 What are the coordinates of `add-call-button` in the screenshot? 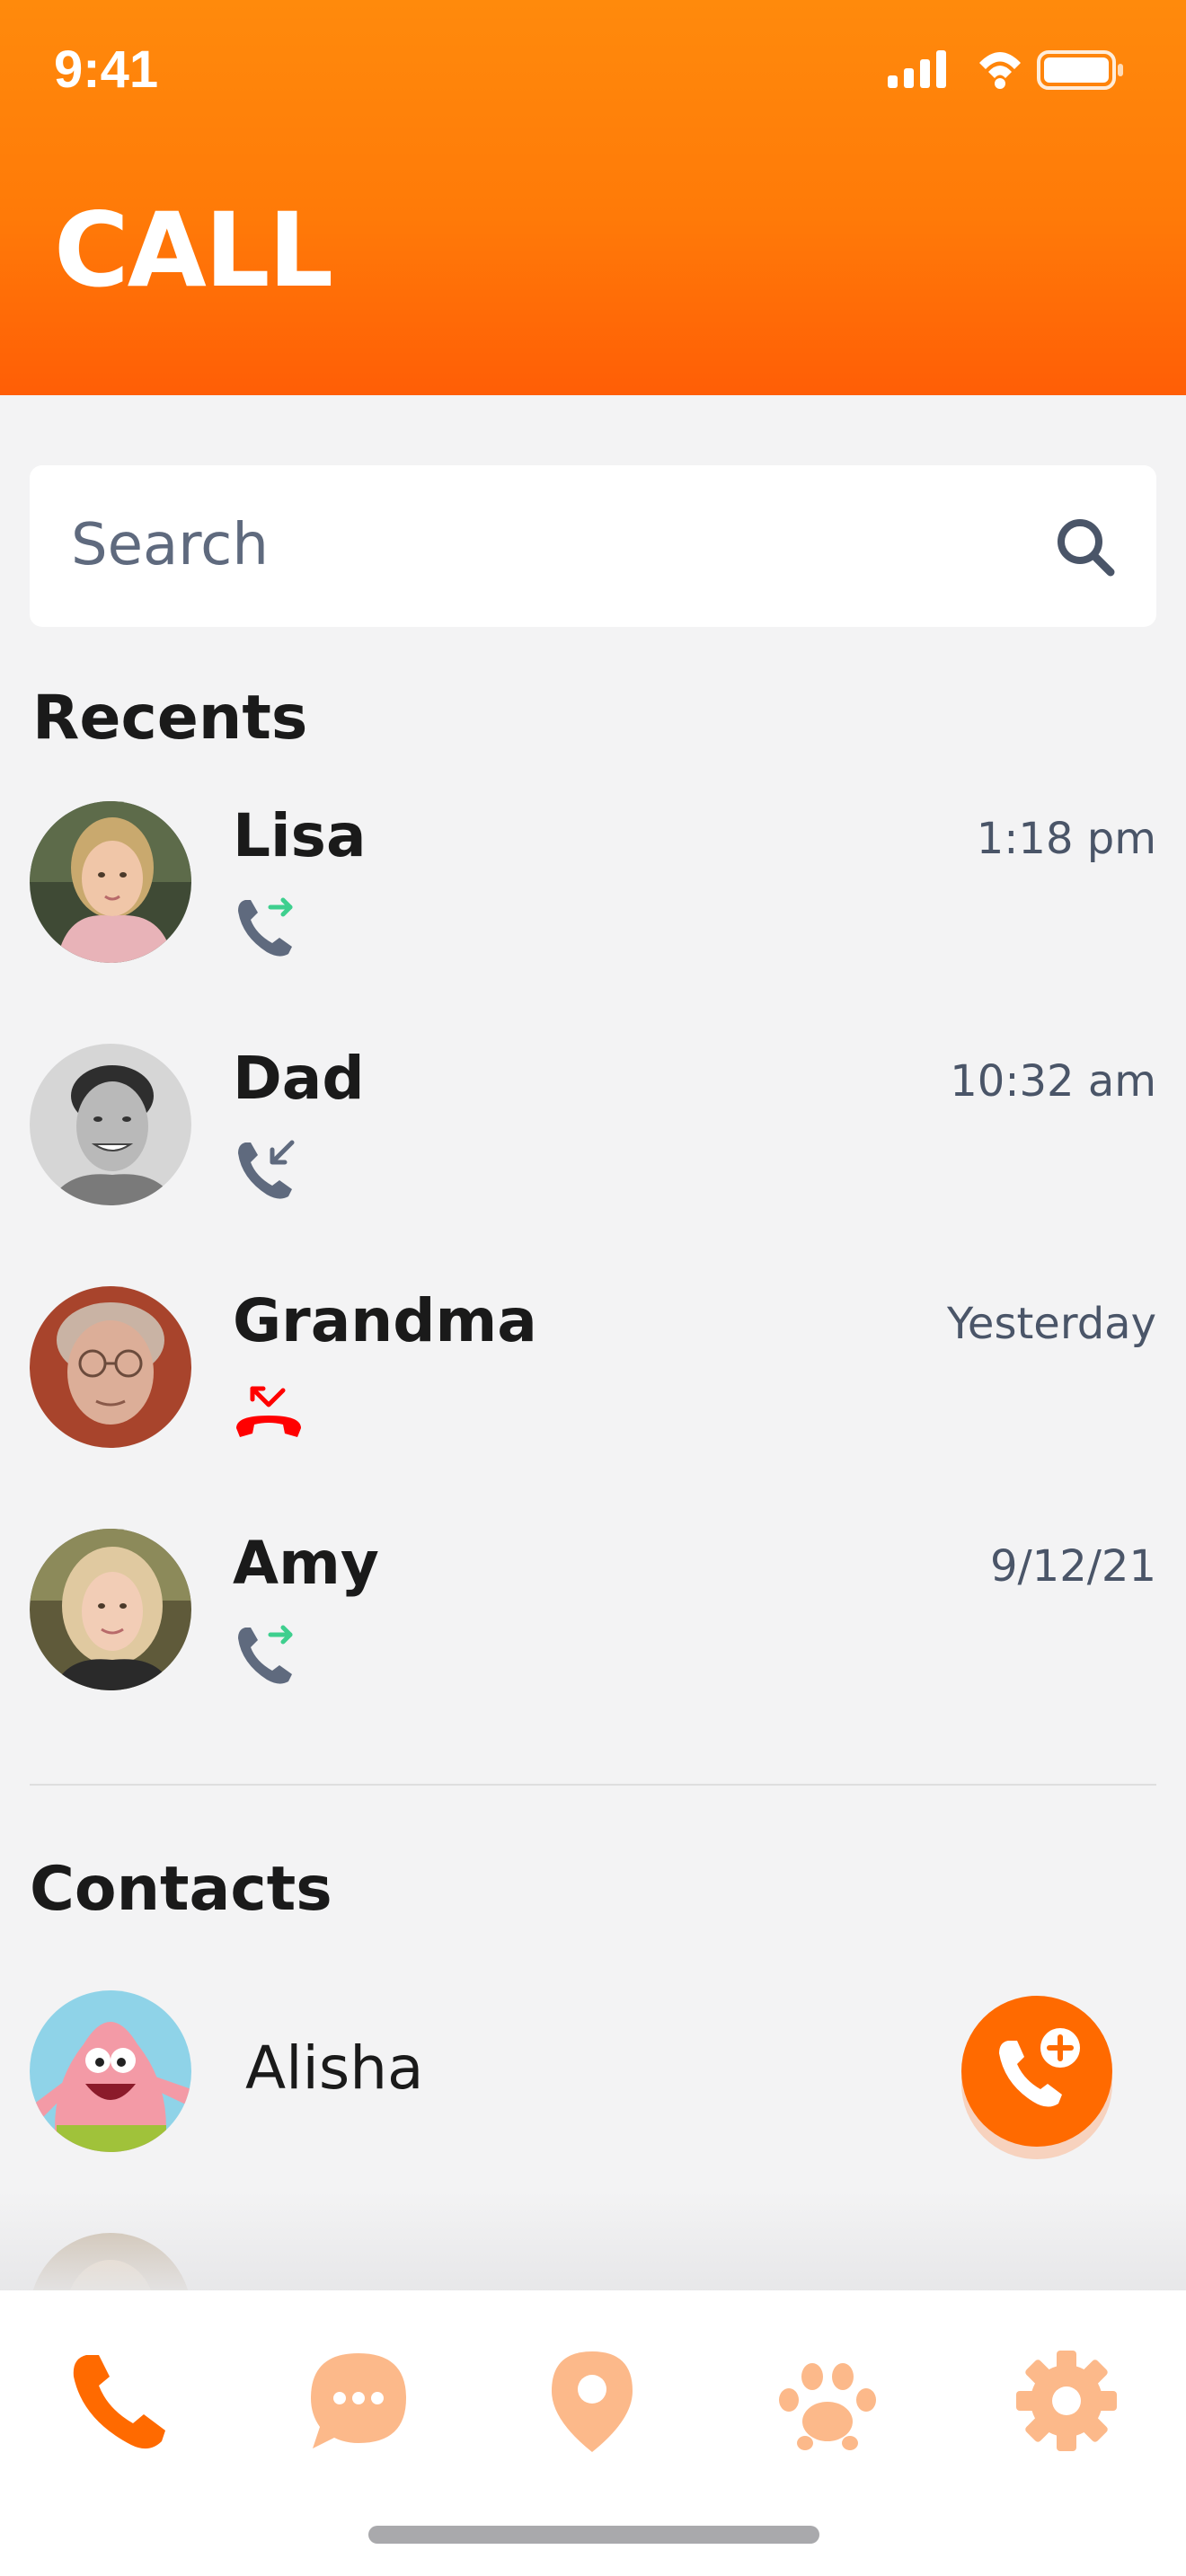 It's located at (1036, 2071).